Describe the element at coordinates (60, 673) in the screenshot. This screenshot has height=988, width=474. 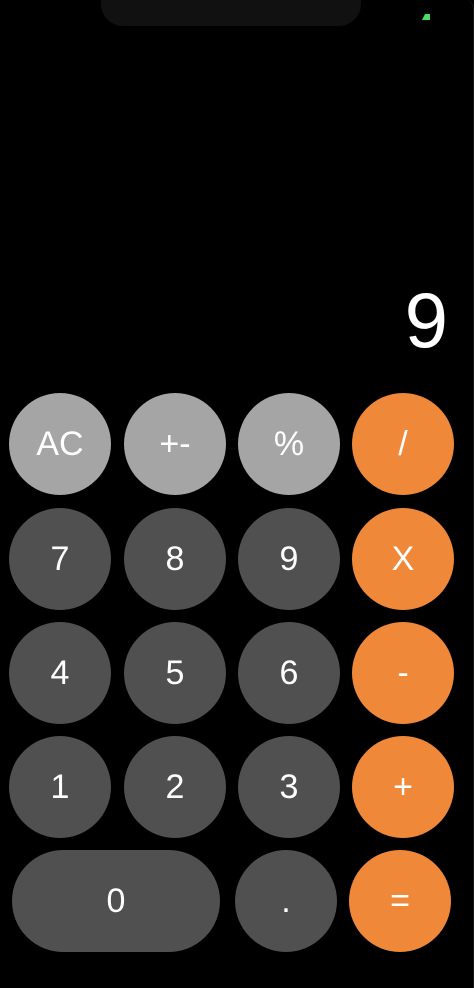
I see `digit-4-button: 4` at that location.